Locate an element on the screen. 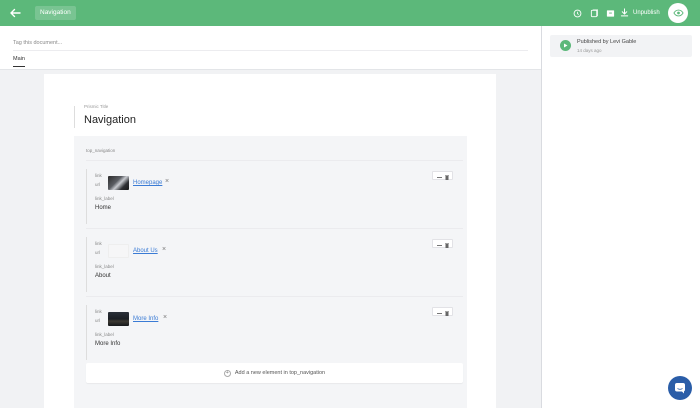  eye-icon is located at coordinates (678, 13).